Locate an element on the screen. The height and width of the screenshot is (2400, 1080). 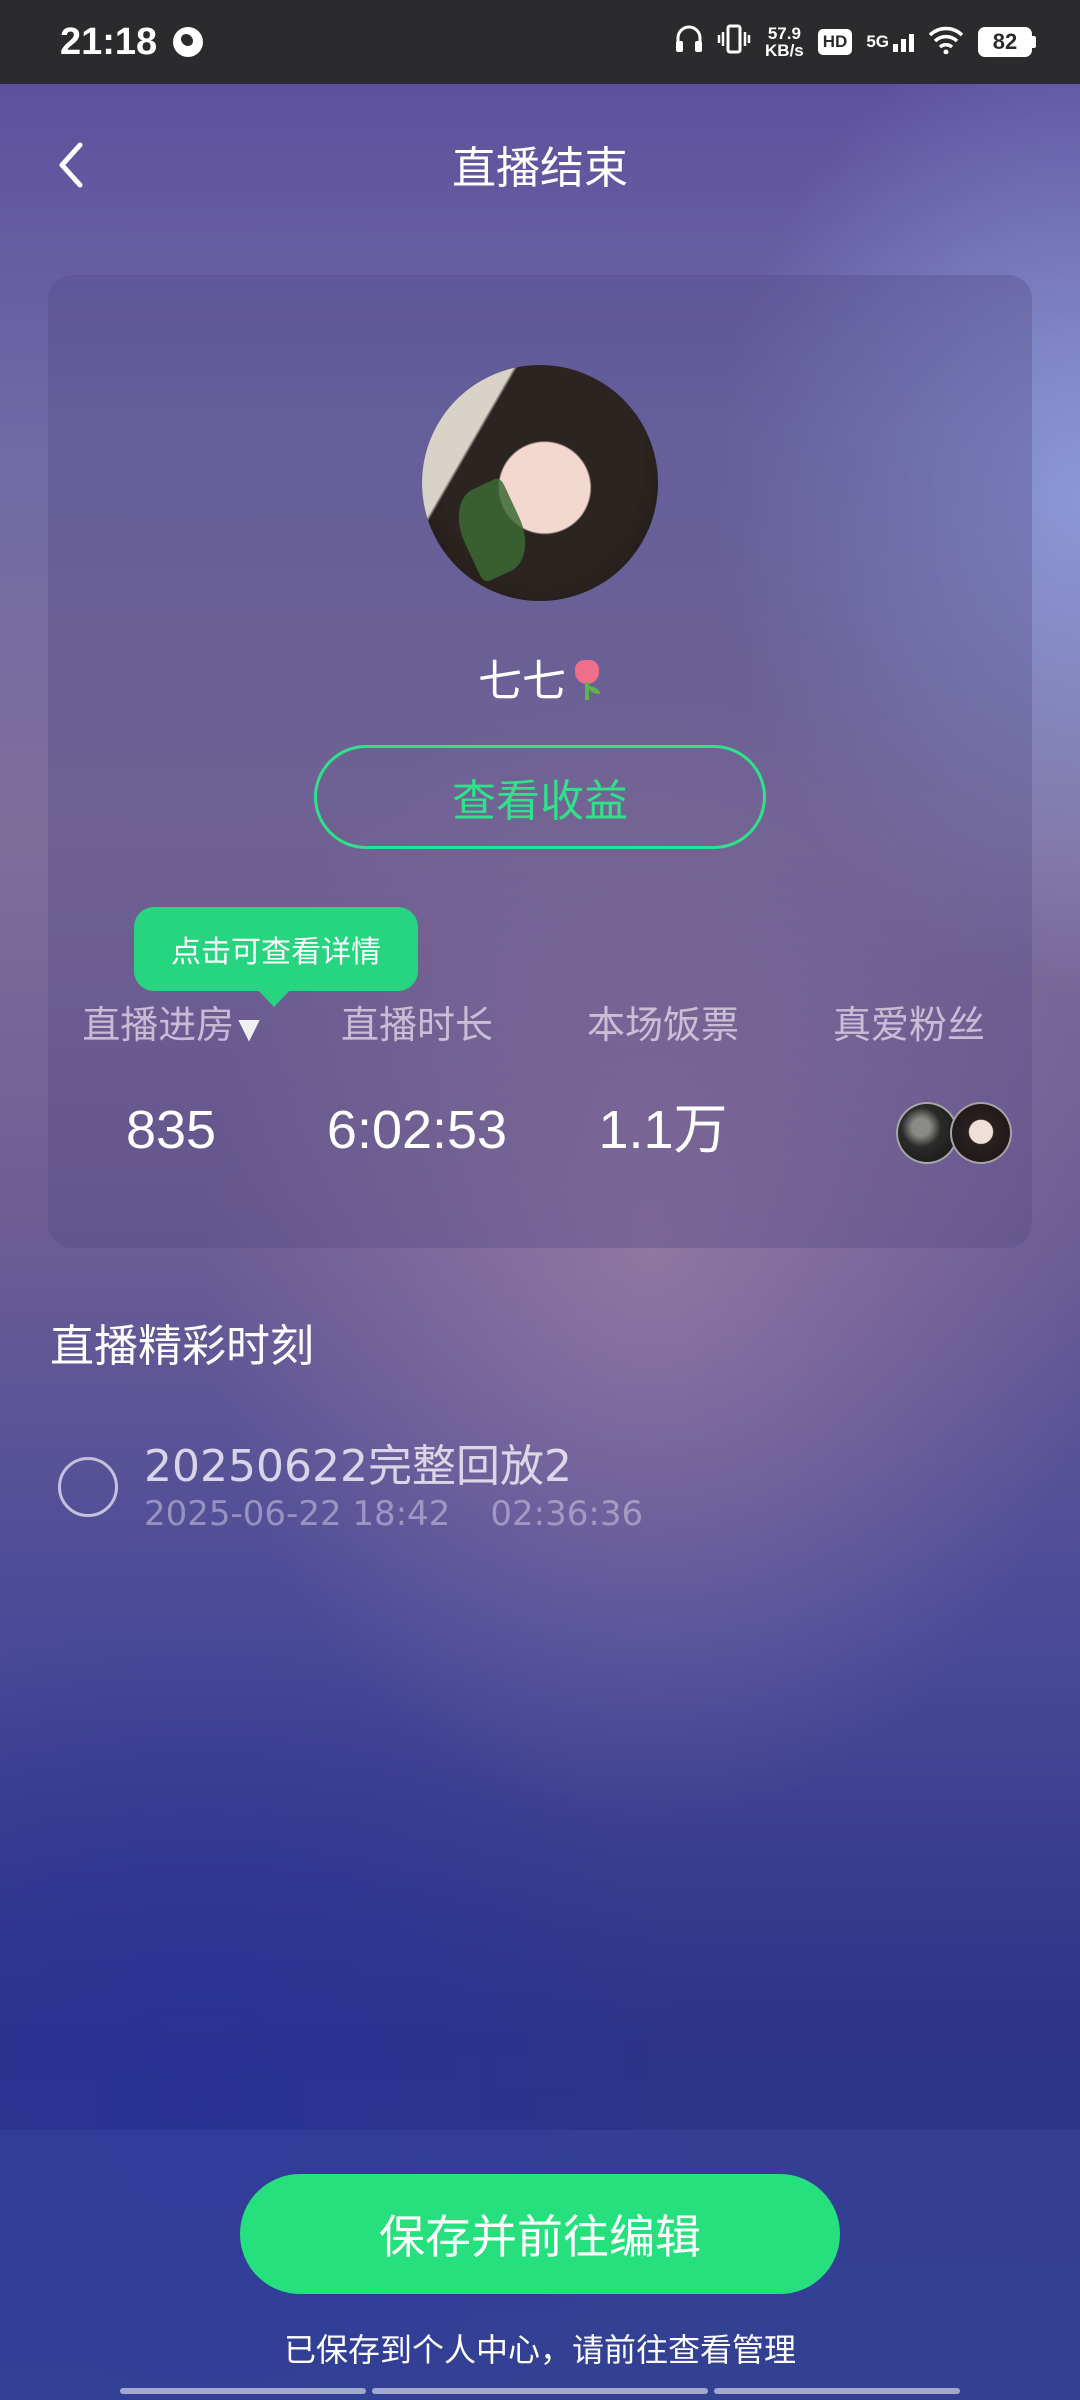
status-time: 21:18 is located at coordinates (109, 41).